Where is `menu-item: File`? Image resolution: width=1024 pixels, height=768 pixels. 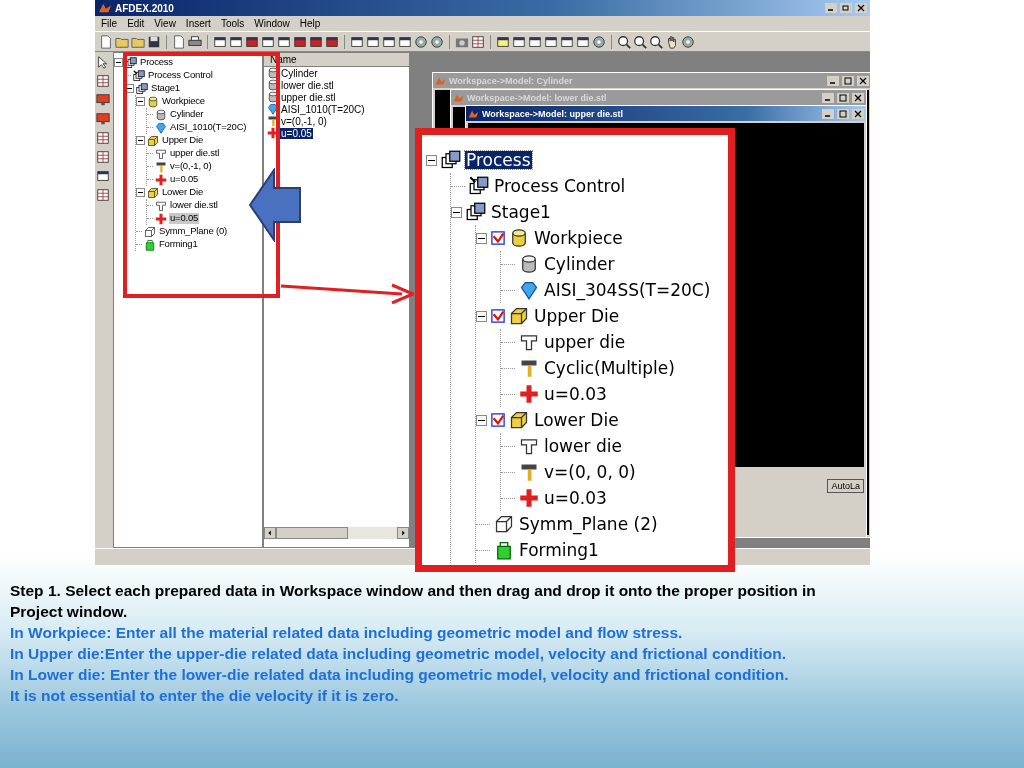 menu-item: File is located at coordinates (109, 23).